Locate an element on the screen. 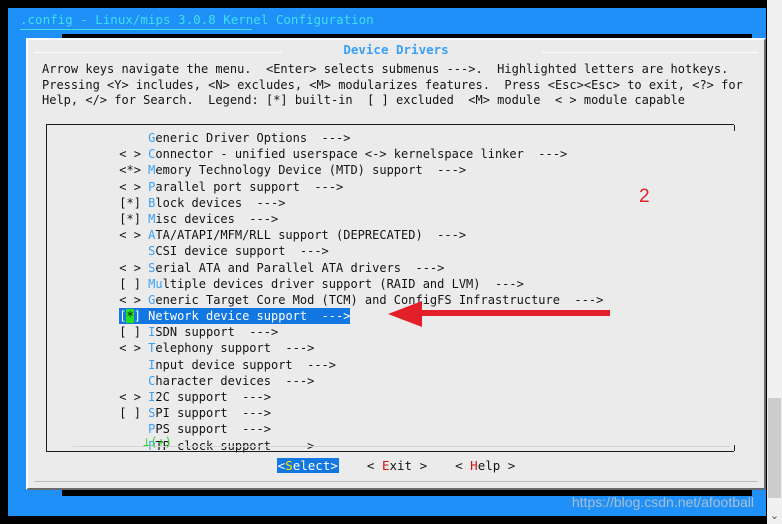 This screenshot has width=782, height=524. menu-item-label: 2C support ---> is located at coordinates (213, 397).